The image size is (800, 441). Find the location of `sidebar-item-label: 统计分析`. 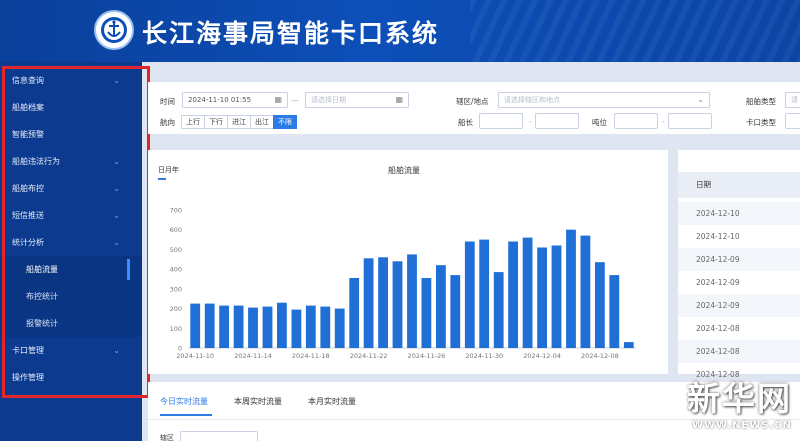

sidebar-item-label: 统计分析 is located at coordinates (28, 242).